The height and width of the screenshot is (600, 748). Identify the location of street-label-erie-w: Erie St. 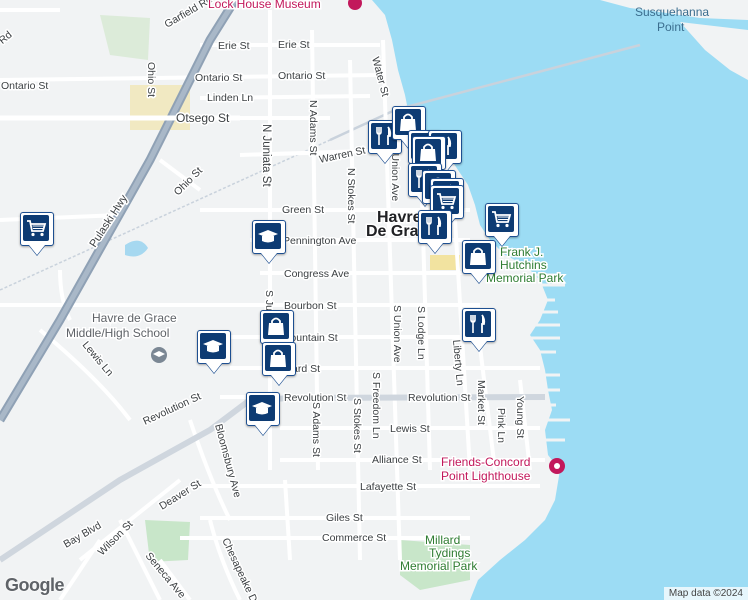
(234, 46).